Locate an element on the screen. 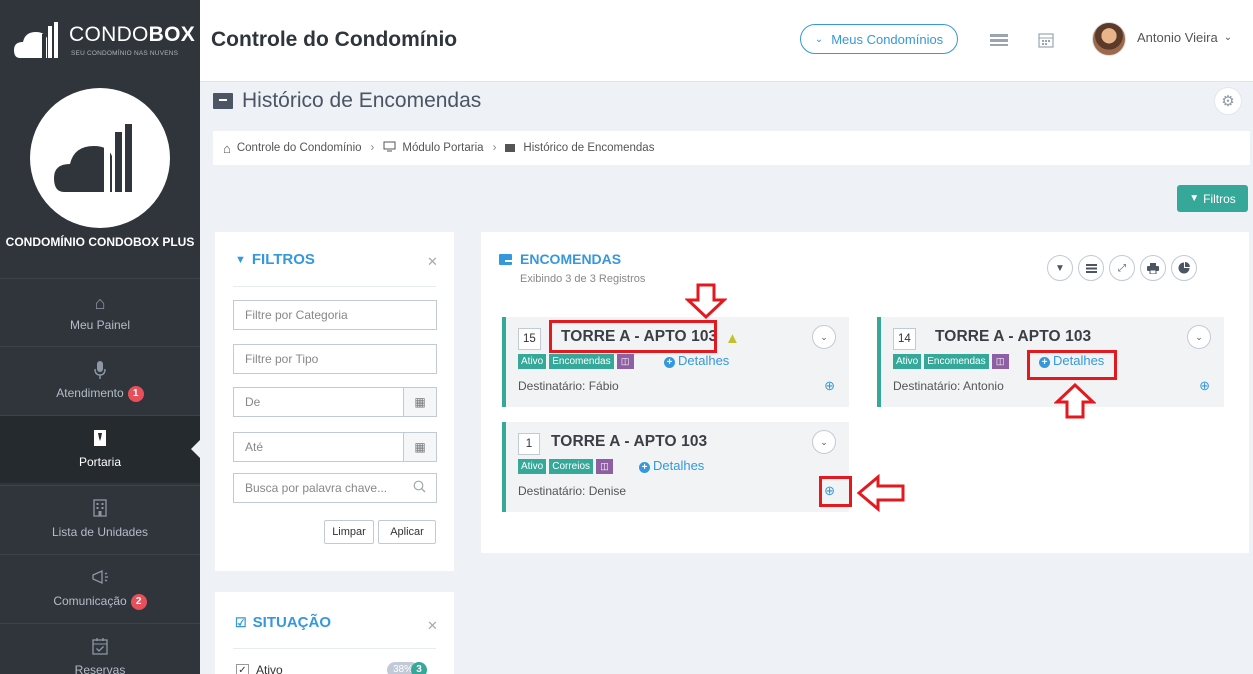 Image resolution: width=1253 pixels, height=674 pixels. my-condos-button: ⌄ Meus Condomínios is located at coordinates (879, 39).